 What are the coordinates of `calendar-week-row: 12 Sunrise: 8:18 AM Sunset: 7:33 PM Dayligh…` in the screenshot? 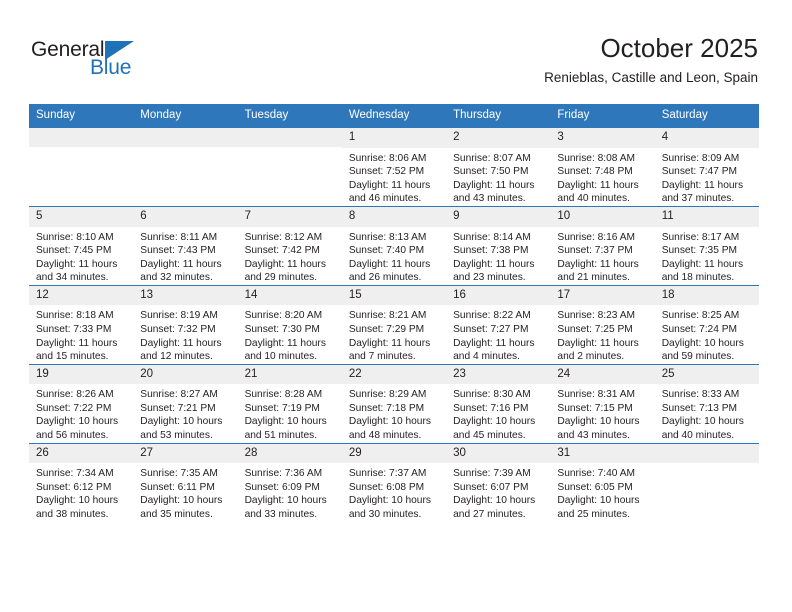 It's located at (394, 324).